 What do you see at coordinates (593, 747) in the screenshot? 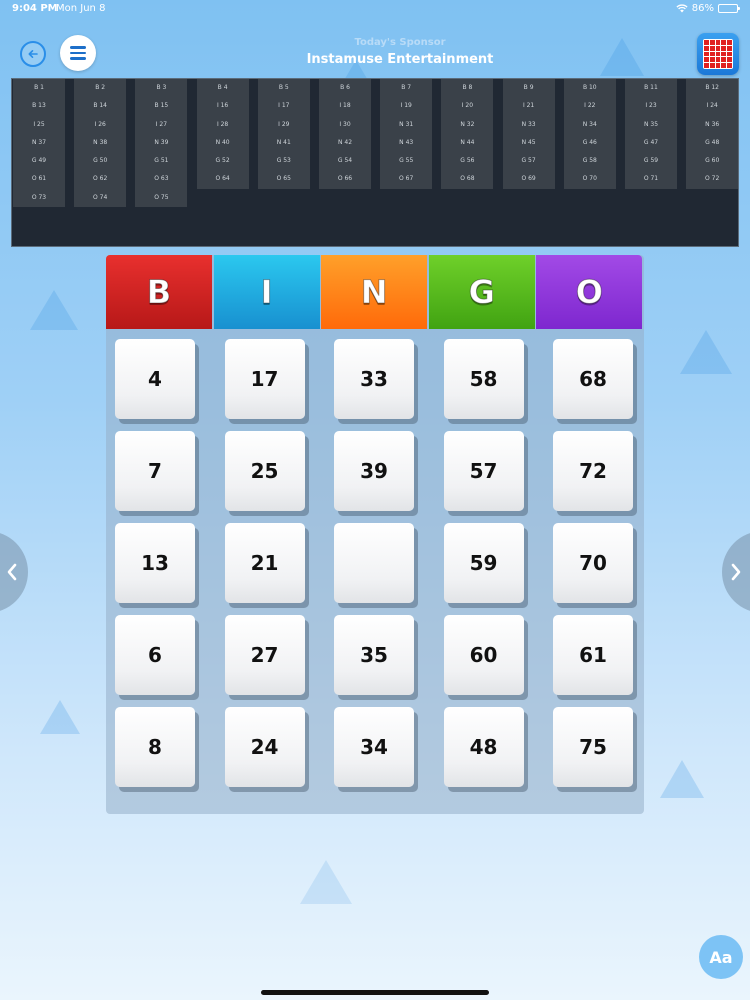
I see `card-number-tile: 75` at bounding box center [593, 747].